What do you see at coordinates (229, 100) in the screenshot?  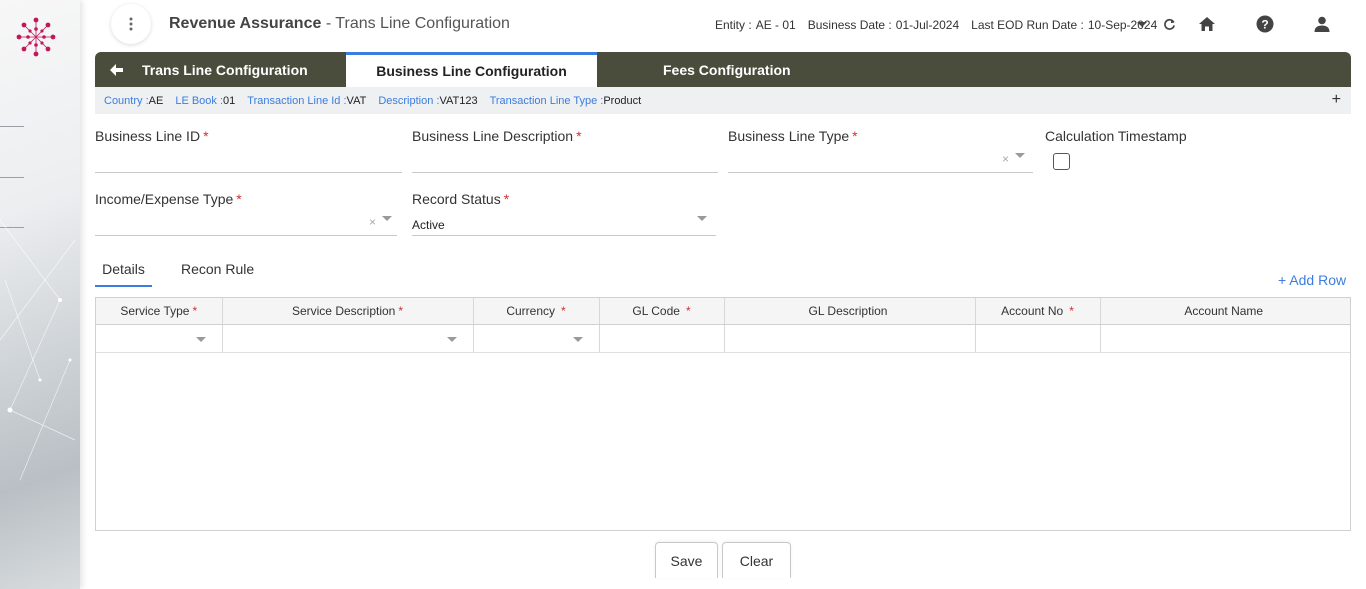 I see `le-book-value: 01` at bounding box center [229, 100].